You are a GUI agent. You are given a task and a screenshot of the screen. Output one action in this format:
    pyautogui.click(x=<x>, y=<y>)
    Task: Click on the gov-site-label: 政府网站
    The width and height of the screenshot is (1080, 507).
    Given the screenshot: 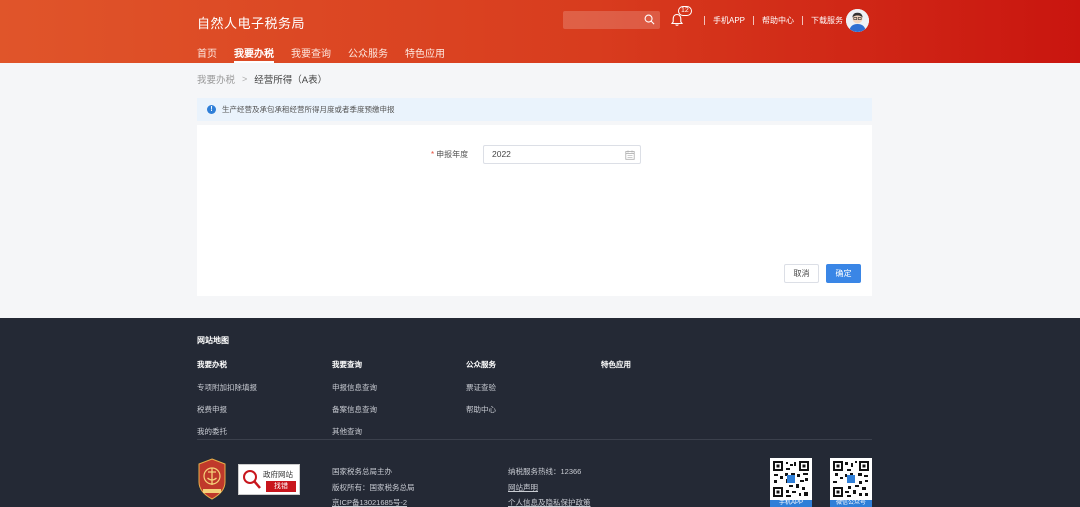 What is the action you would take?
    pyautogui.click(x=278, y=474)
    